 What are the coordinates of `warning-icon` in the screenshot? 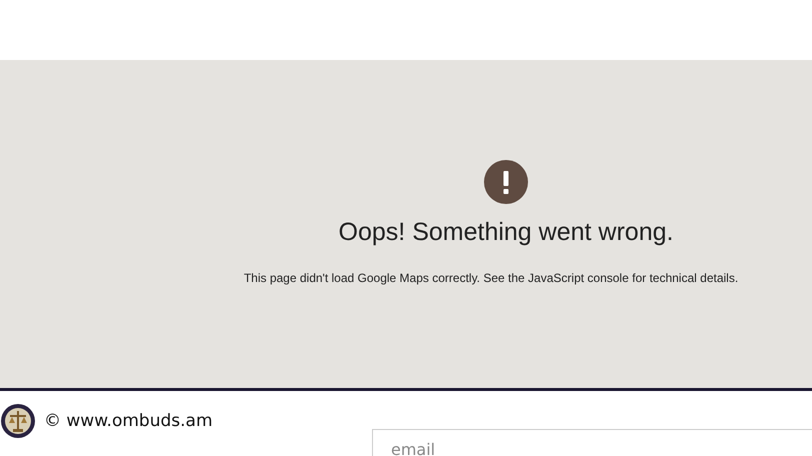 It's located at (506, 182).